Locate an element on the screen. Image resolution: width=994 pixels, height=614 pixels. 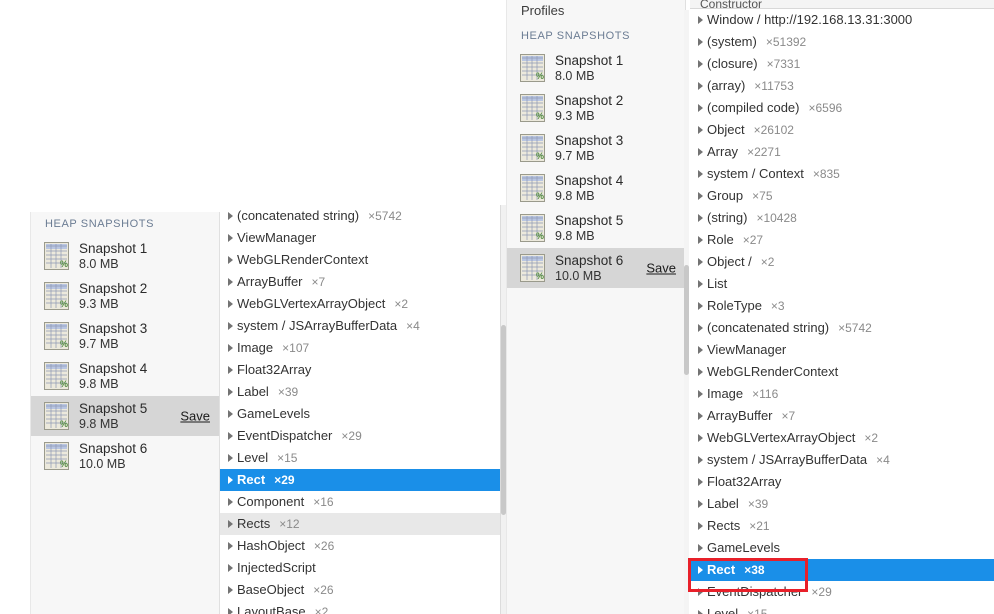
middle-tree-row: Component ×16 is located at coordinates (360, 502).